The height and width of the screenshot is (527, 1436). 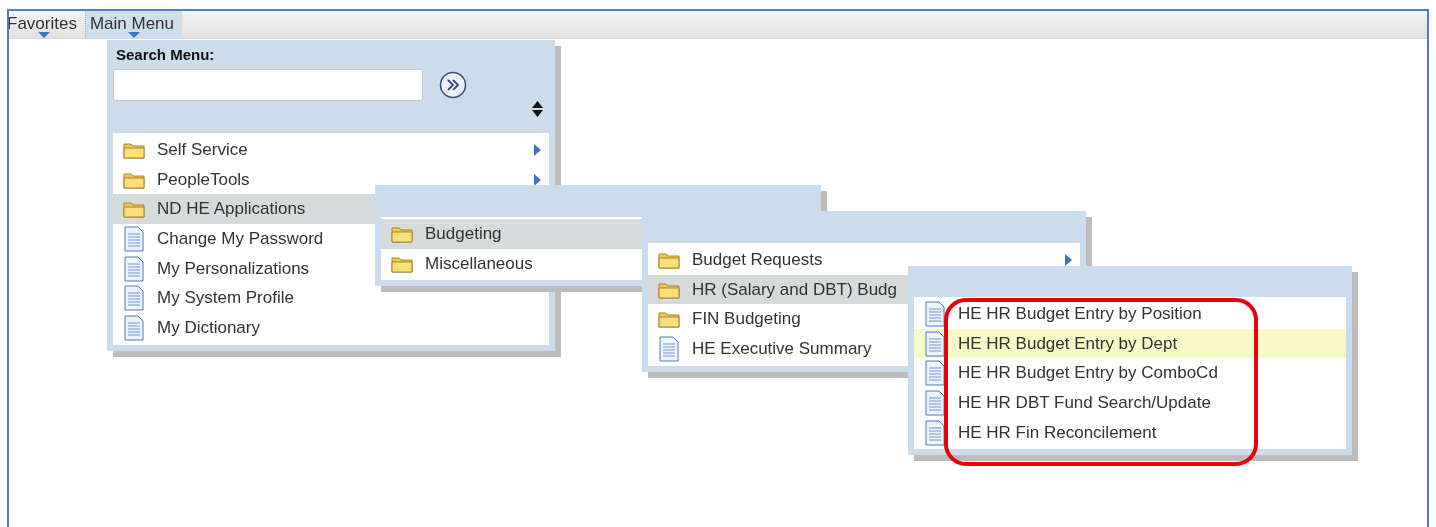 What do you see at coordinates (331, 150) in the screenshot?
I see `menu-item: Self Service` at bounding box center [331, 150].